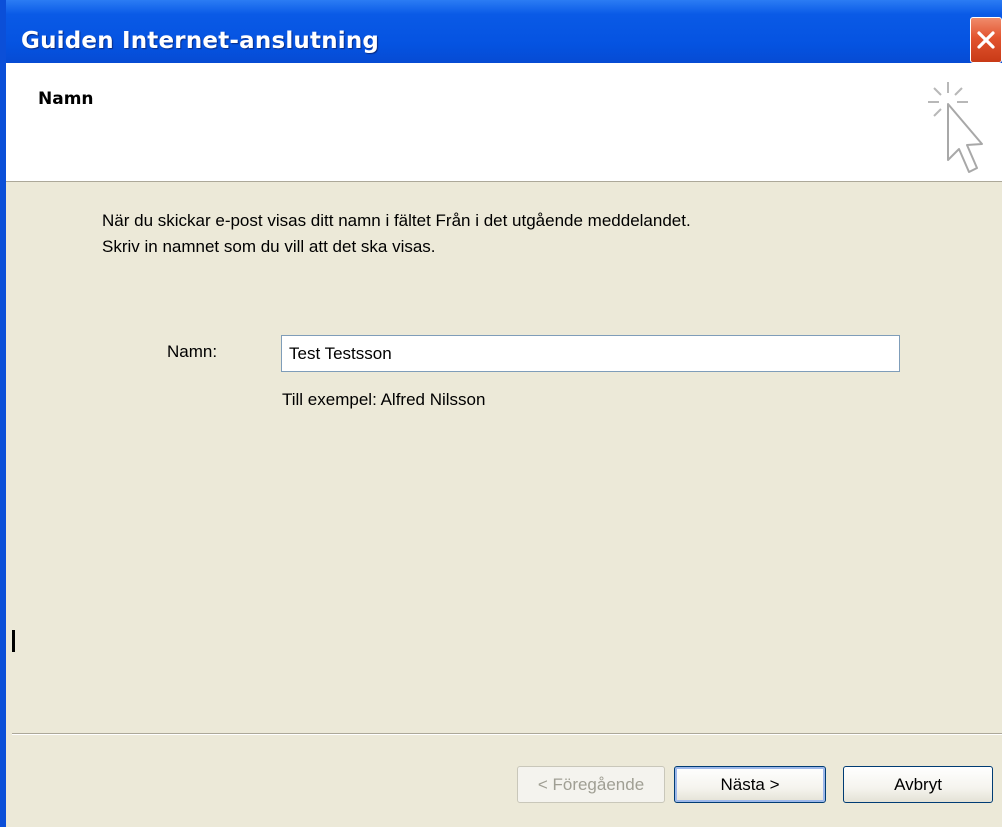  What do you see at coordinates (918, 784) in the screenshot?
I see `cancel-button: Avbryt` at bounding box center [918, 784].